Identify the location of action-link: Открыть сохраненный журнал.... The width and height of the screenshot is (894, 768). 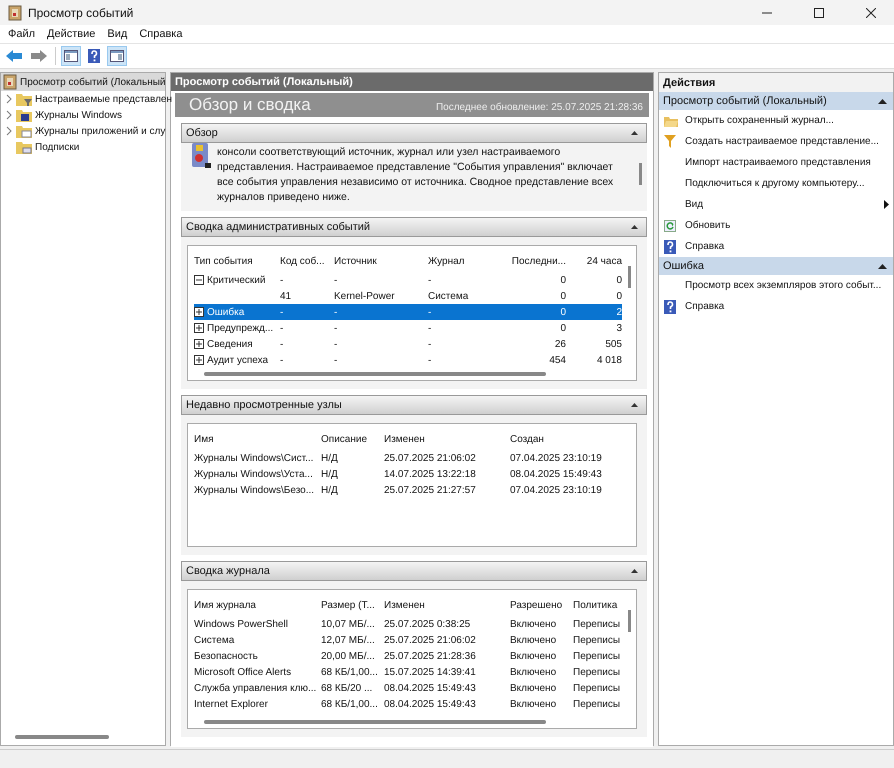
(759, 120).